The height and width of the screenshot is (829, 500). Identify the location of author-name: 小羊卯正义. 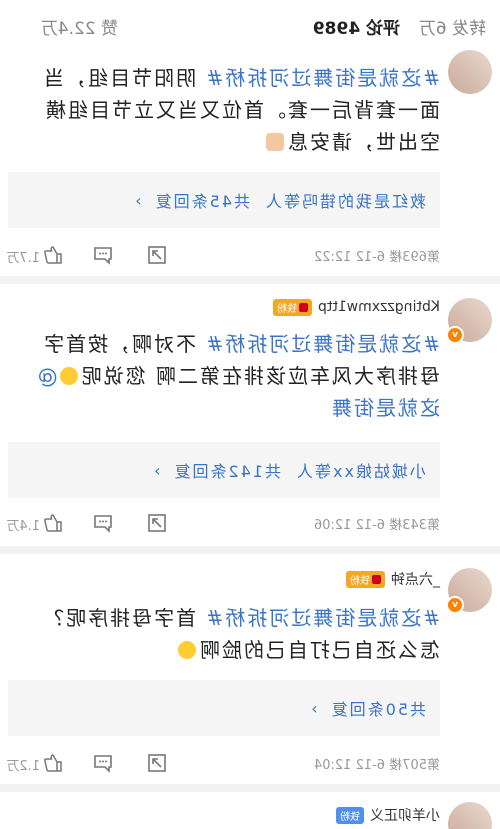
(405, 815).